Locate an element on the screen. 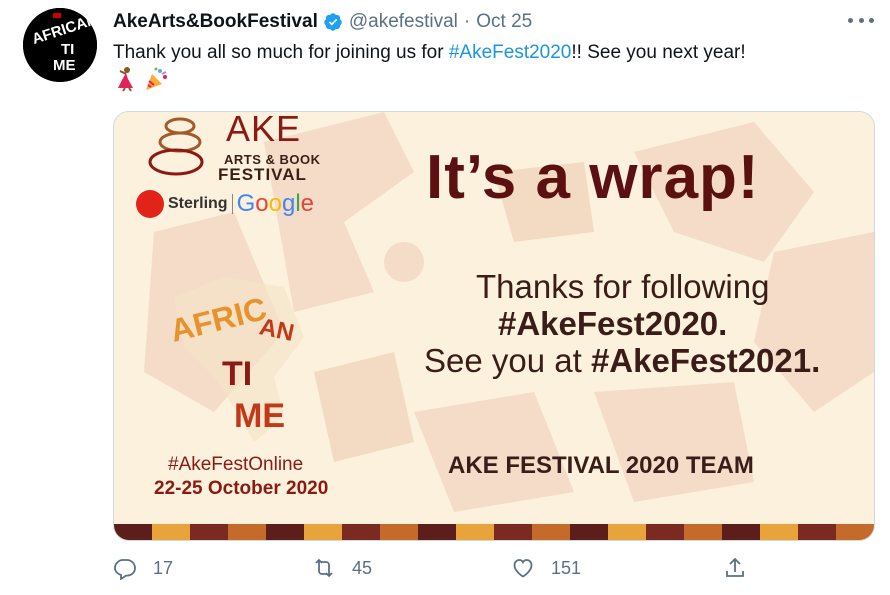 This screenshot has height=595, width=890. sterling-logo-text: Sterling is located at coordinates (198, 203).